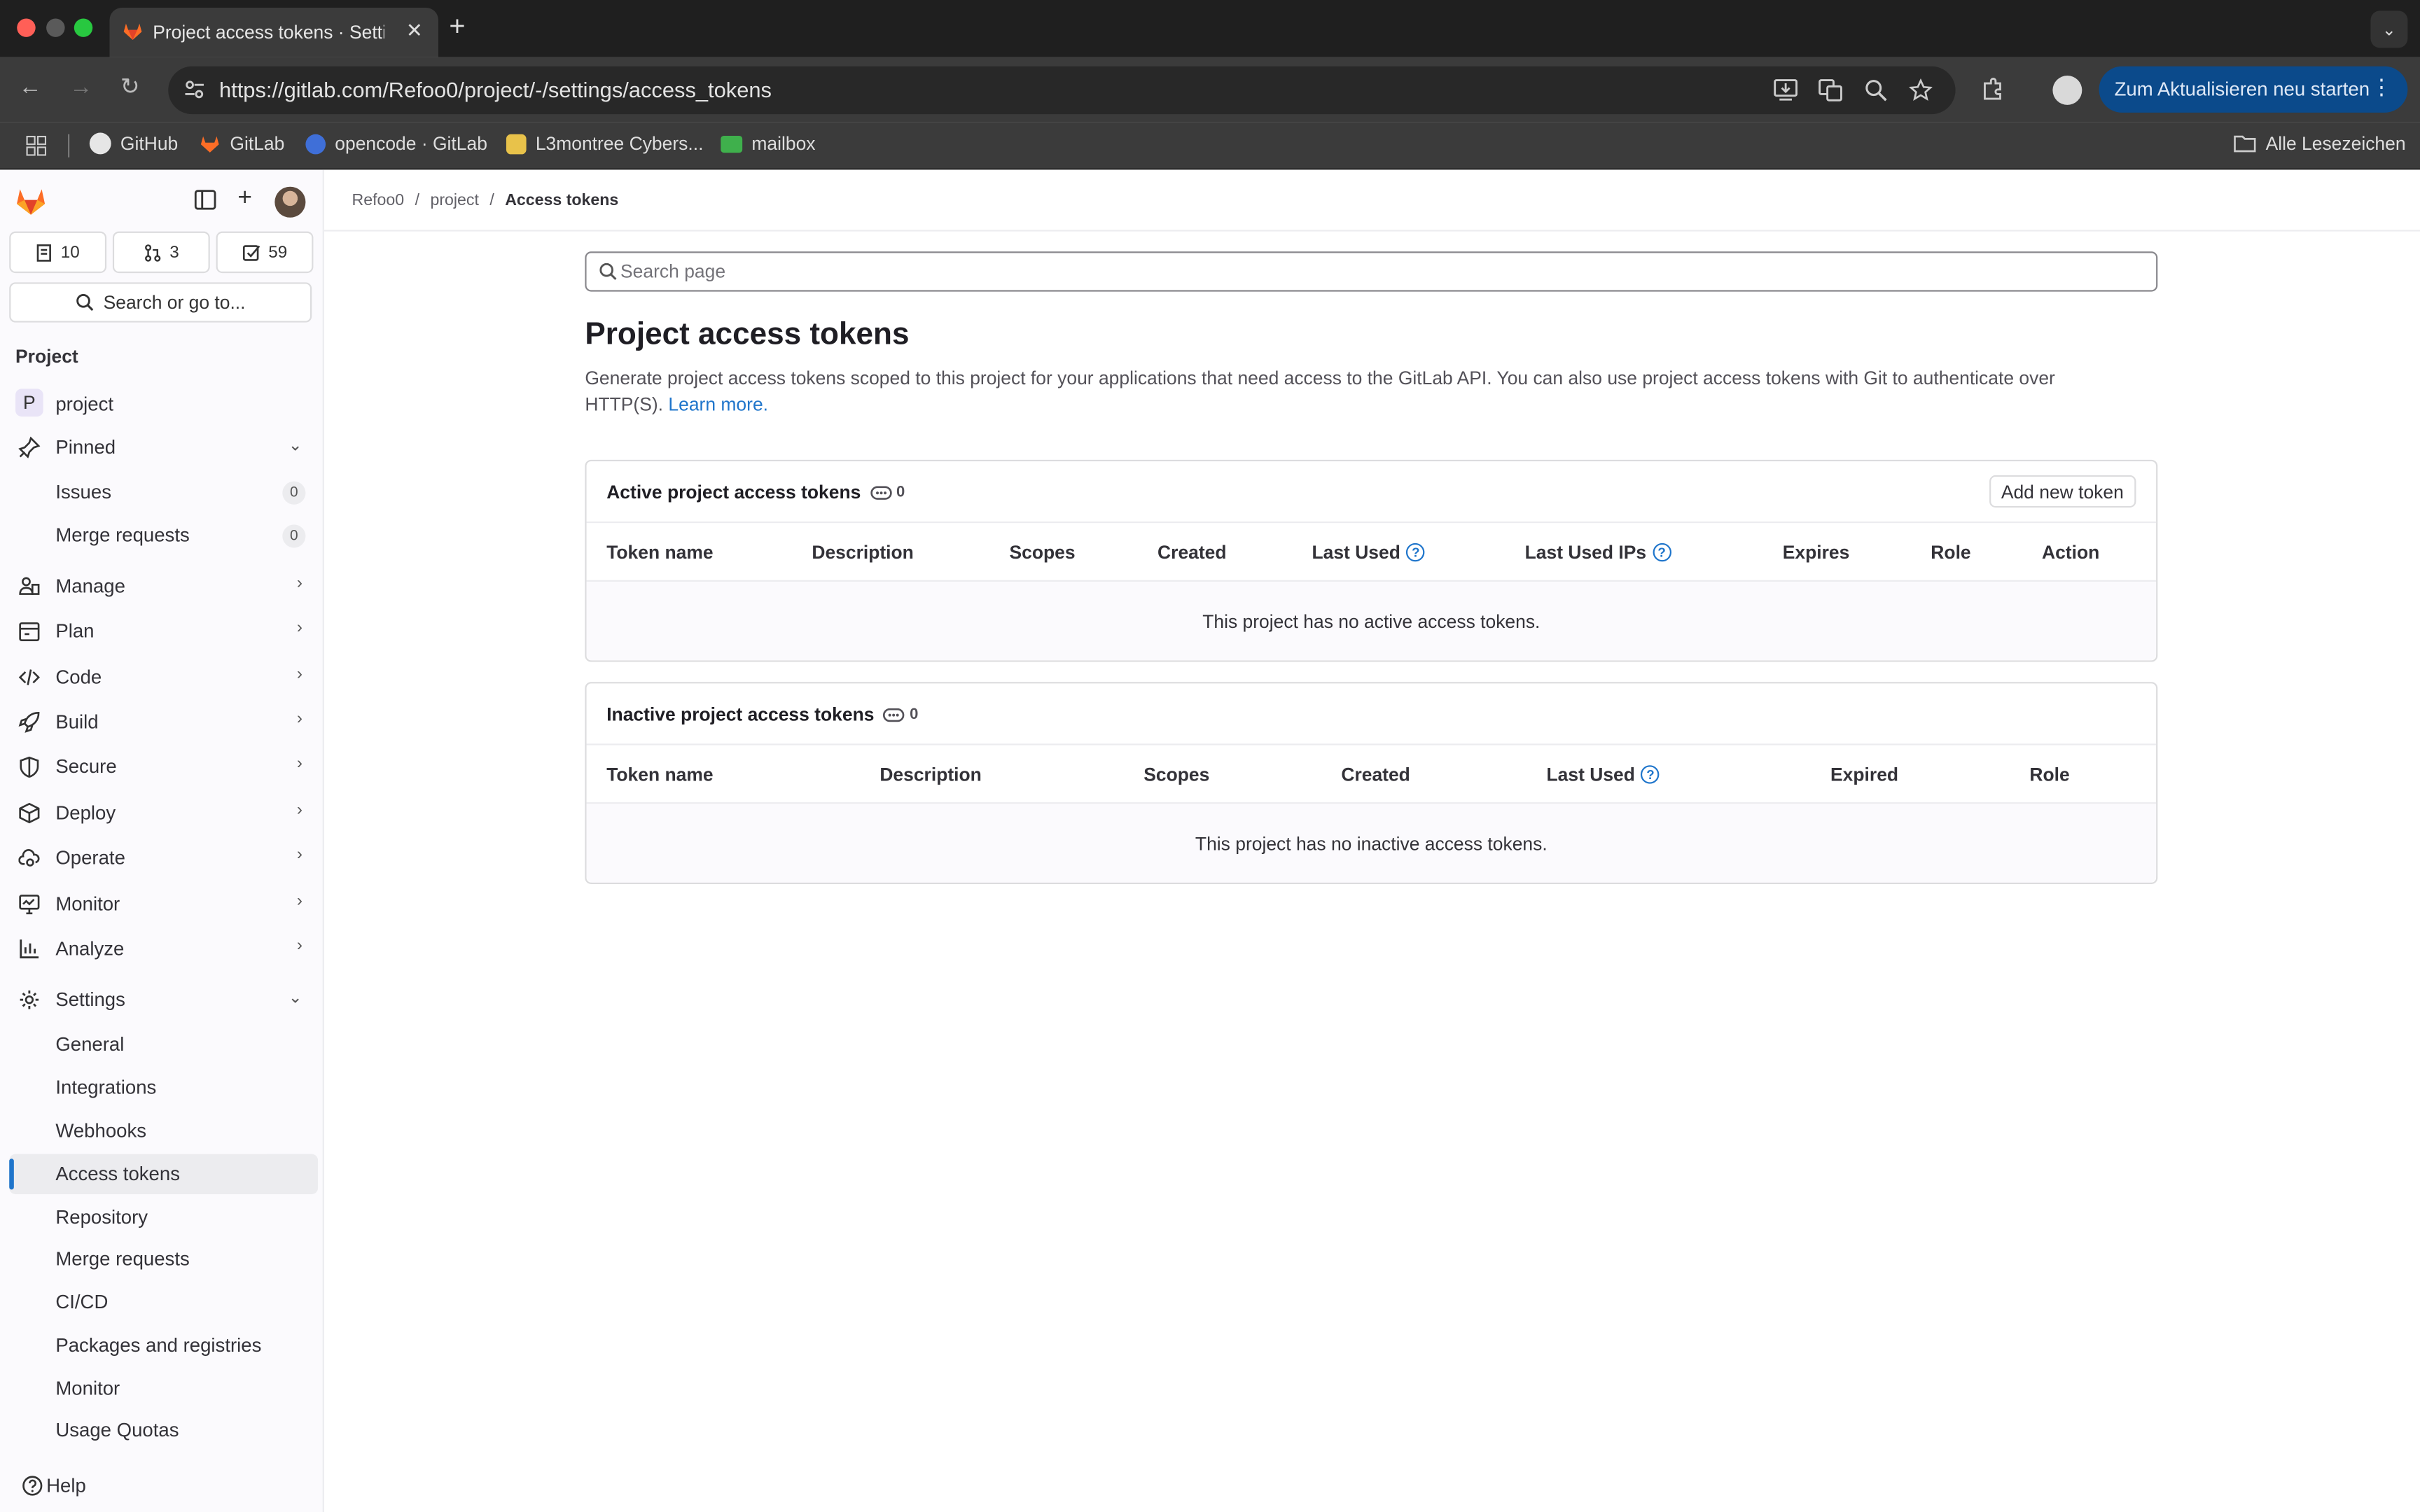 This screenshot has height=1512, width=2420. What do you see at coordinates (265, 252) in the screenshot?
I see `todos-button: 59` at bounding box center [265, 252].